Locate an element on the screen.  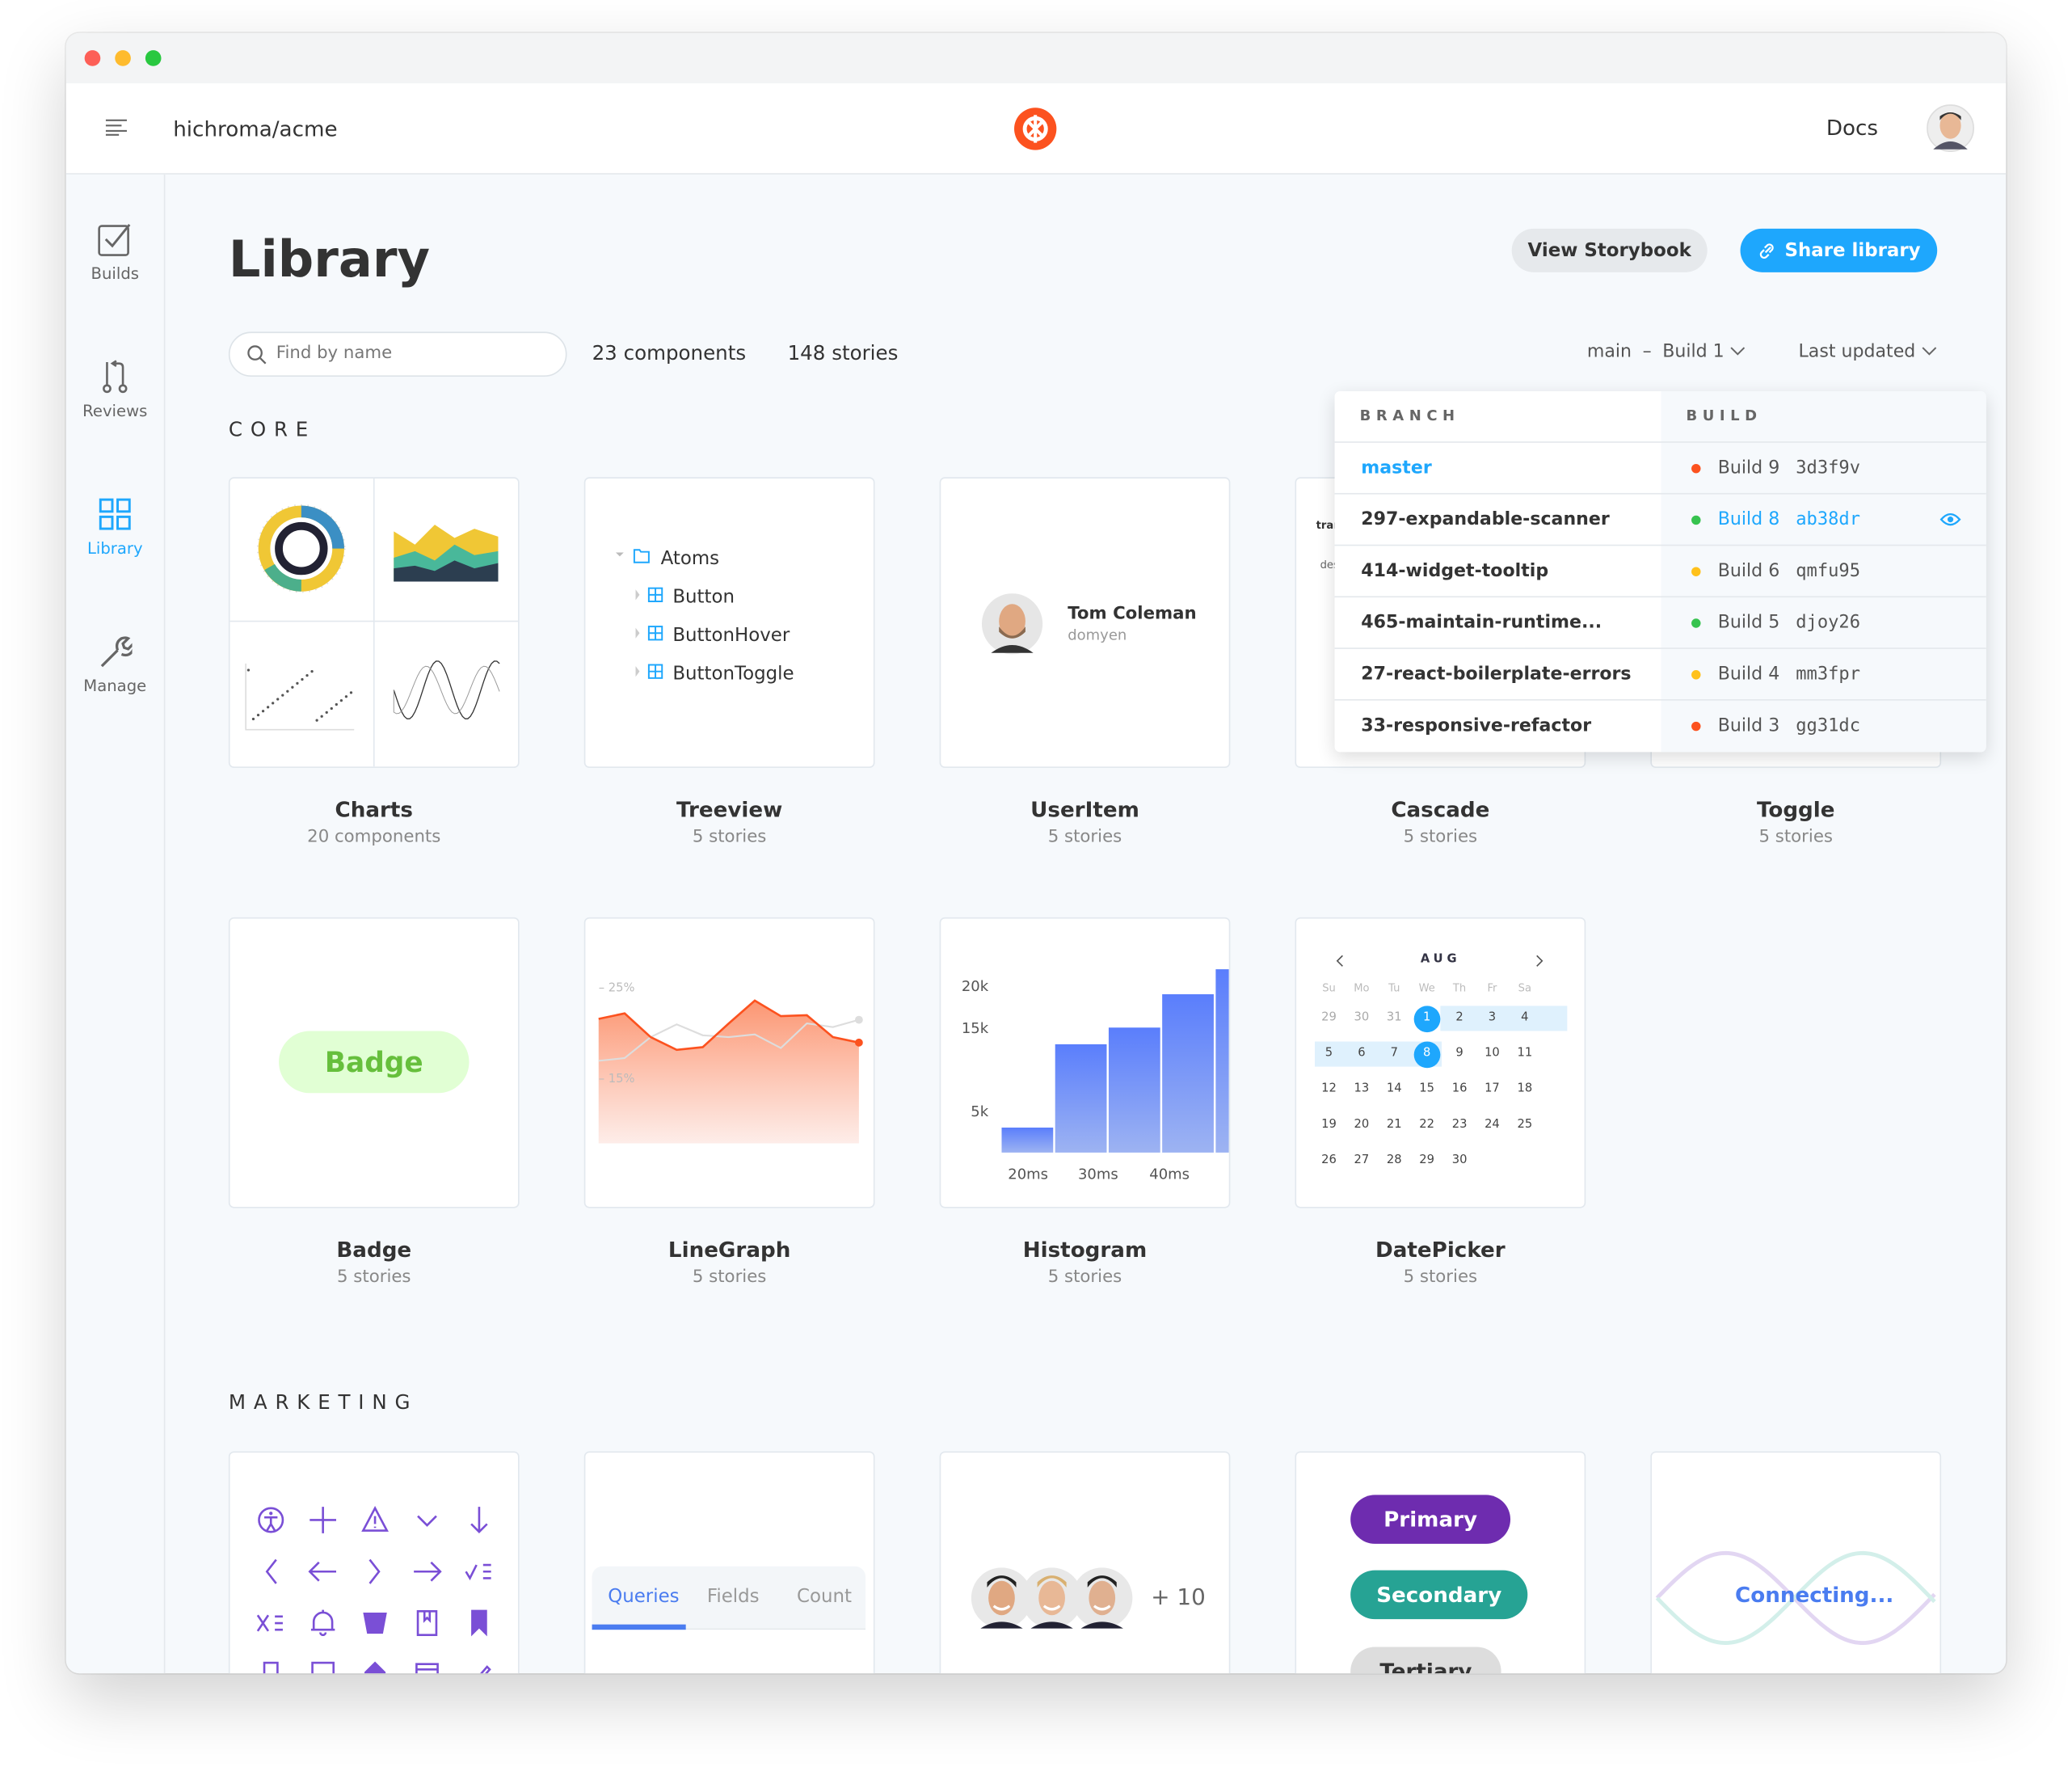
build-number: Build 3 is located at coordinates (1749, 725).